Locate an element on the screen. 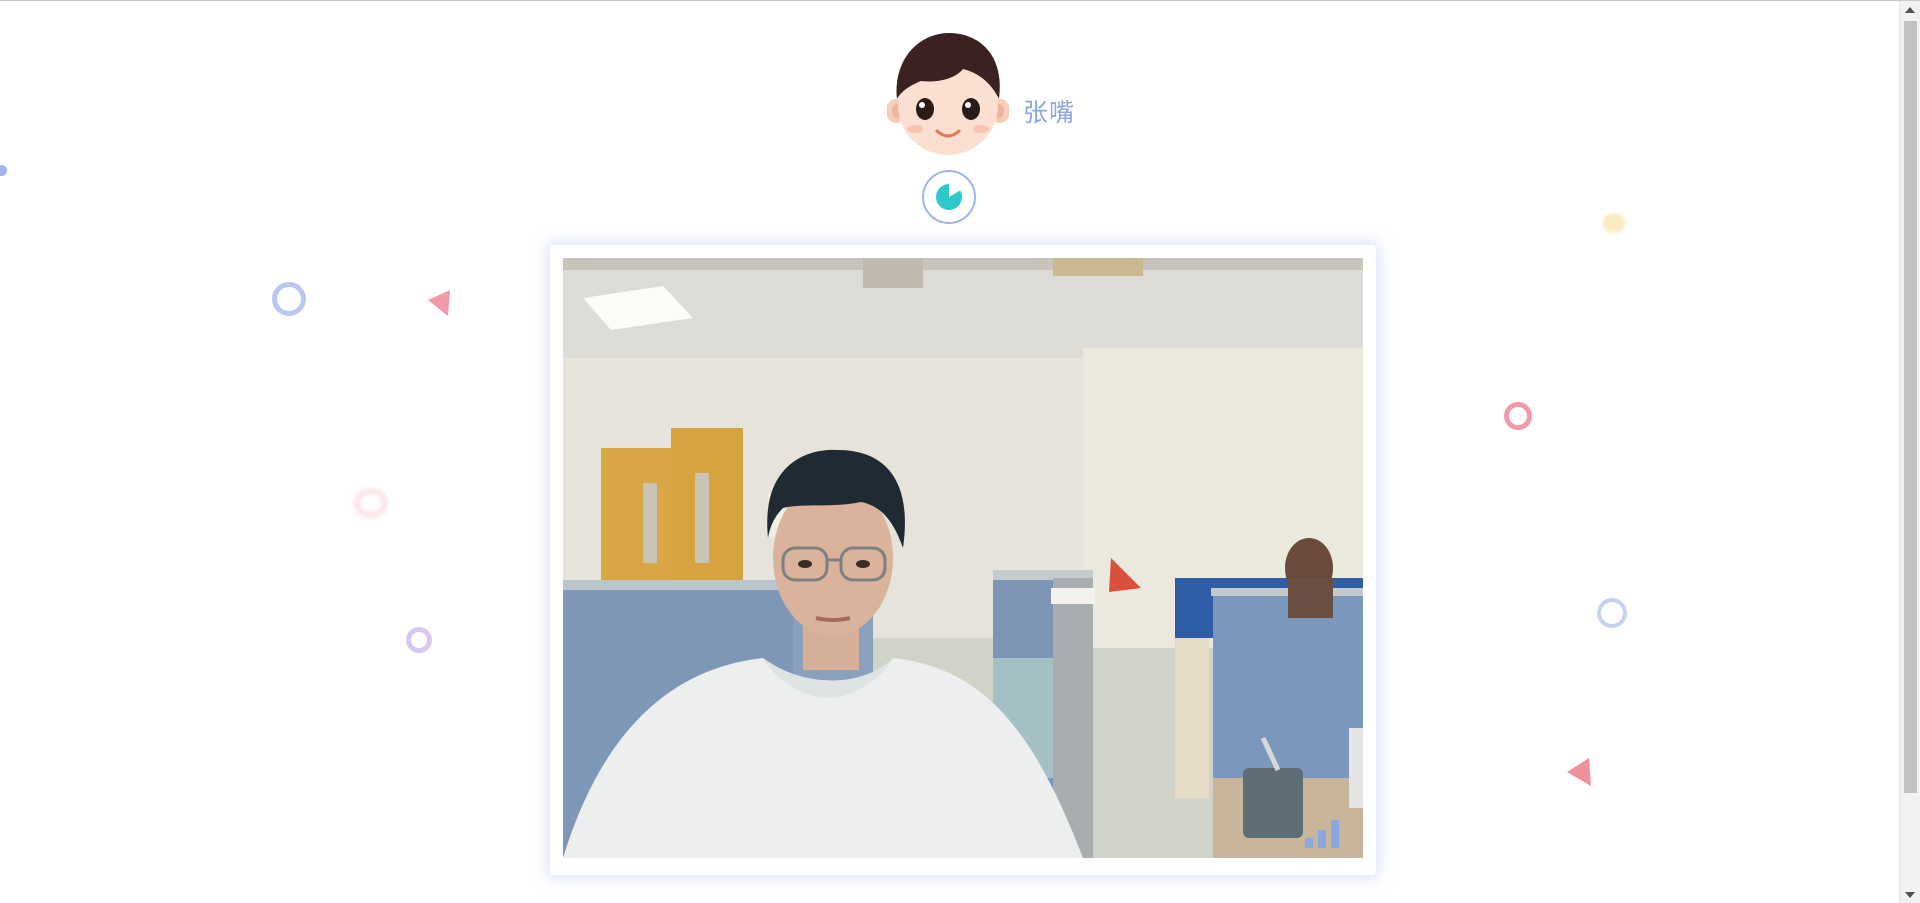  vertical-scrollbar is located at coordinates (1909, 452).